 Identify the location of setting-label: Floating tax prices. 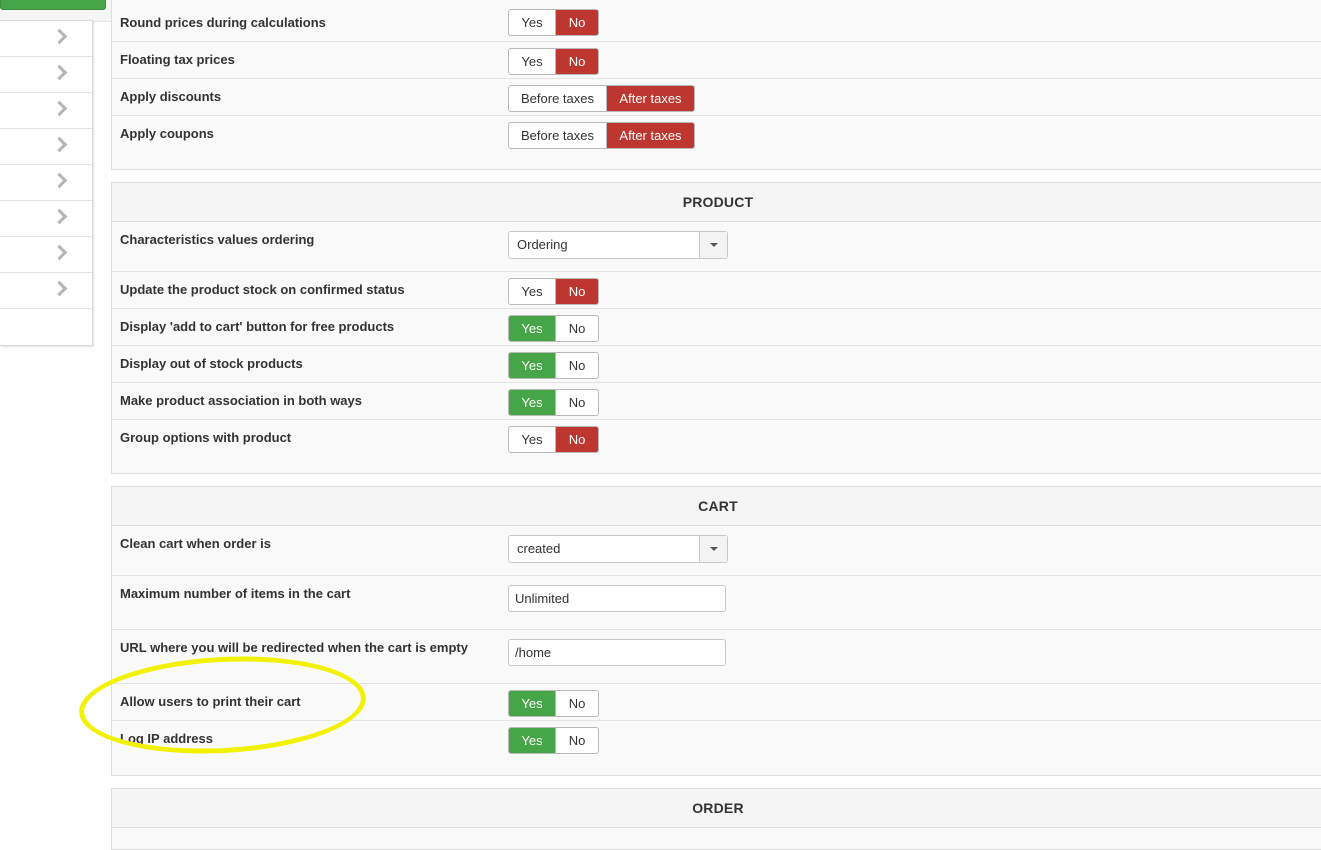
(177, 59).